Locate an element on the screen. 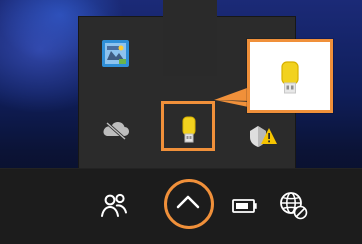 This screenshot has width=362, height=244. usb-drive-icon is located at coordinates (189, 130).